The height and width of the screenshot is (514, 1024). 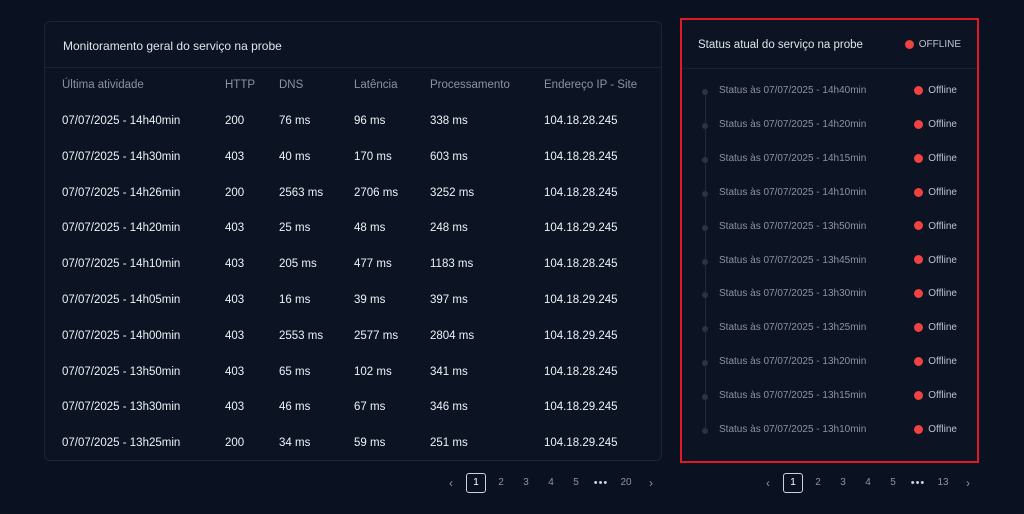 I want to click on cell-processing: 251 ms, so click(x=449, y=443).